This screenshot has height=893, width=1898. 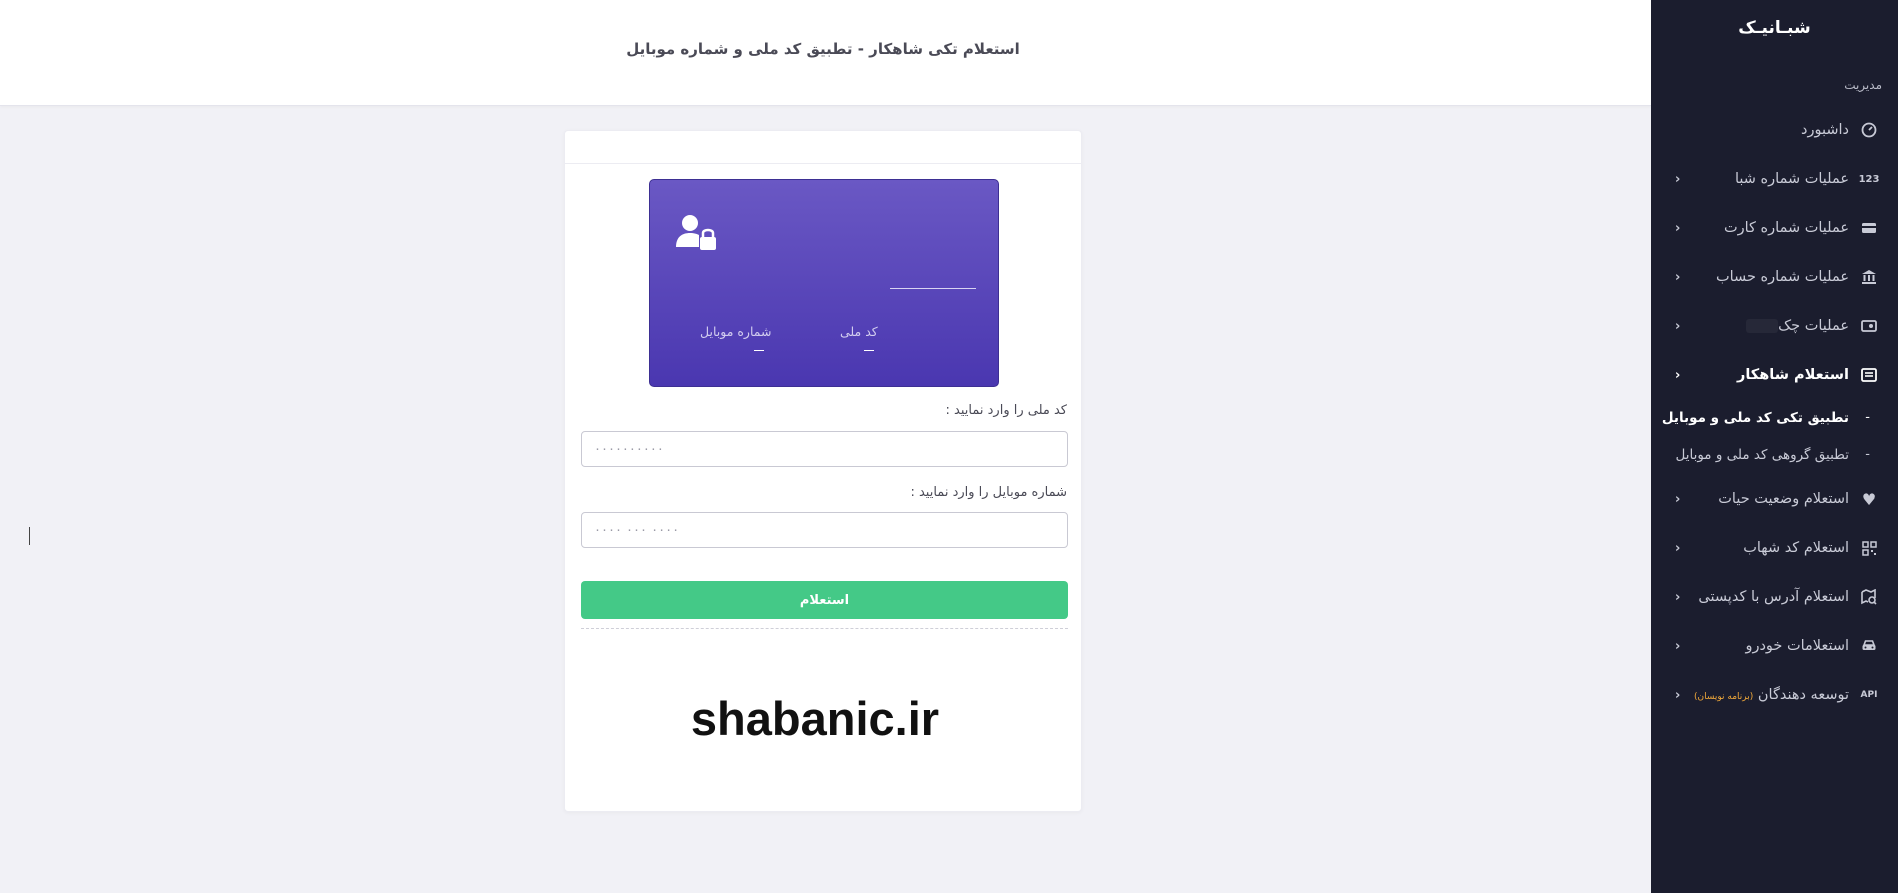 I want to click on id-card-preview: شماره موبایل کد ملی, so click(x=824, y=283).